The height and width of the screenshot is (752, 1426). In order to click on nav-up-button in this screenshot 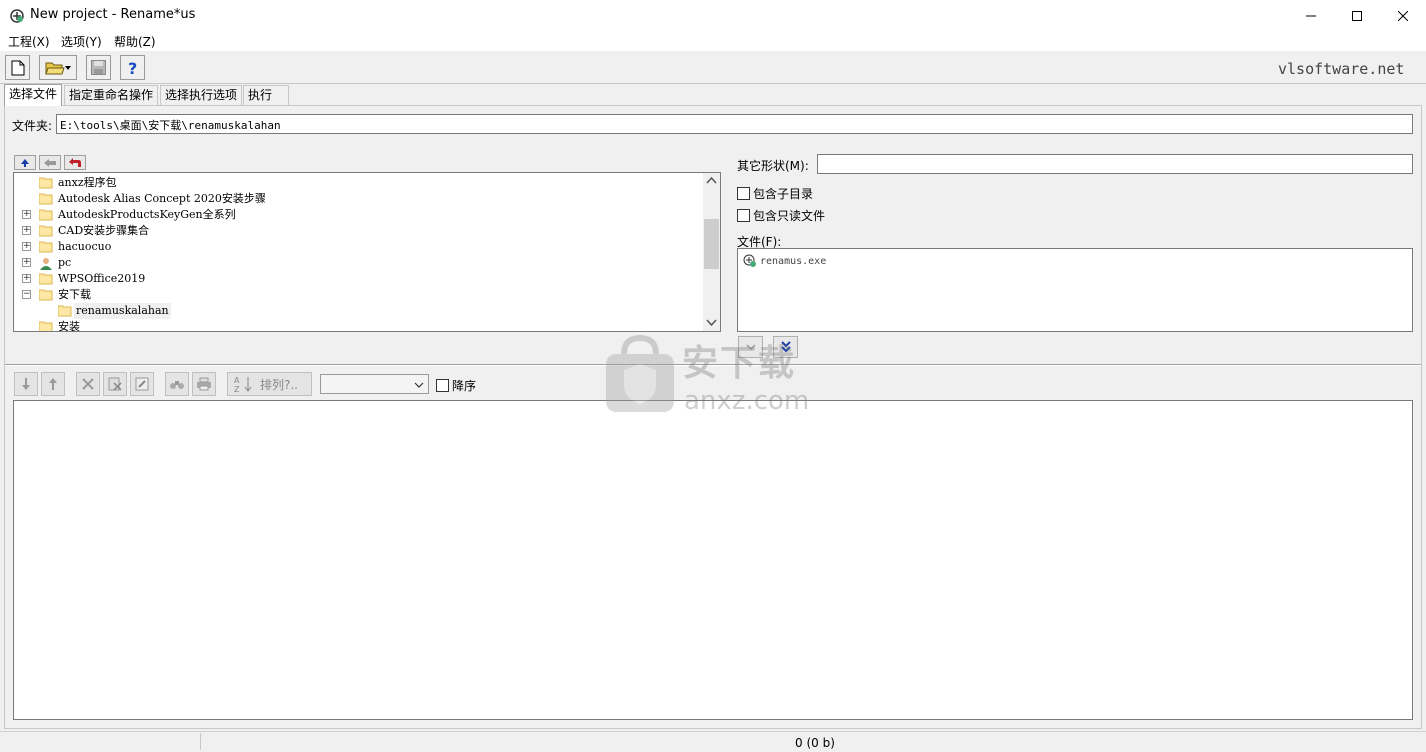, I will do `click(25, 162)`.